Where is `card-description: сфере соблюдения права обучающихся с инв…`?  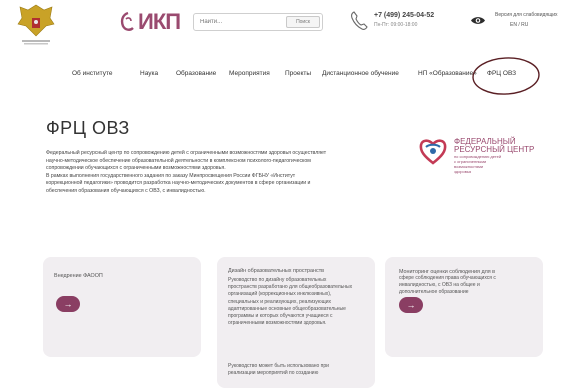 card-description: сфере соблюдения права обучающихся с инв… is located at coordinates (469, 286).